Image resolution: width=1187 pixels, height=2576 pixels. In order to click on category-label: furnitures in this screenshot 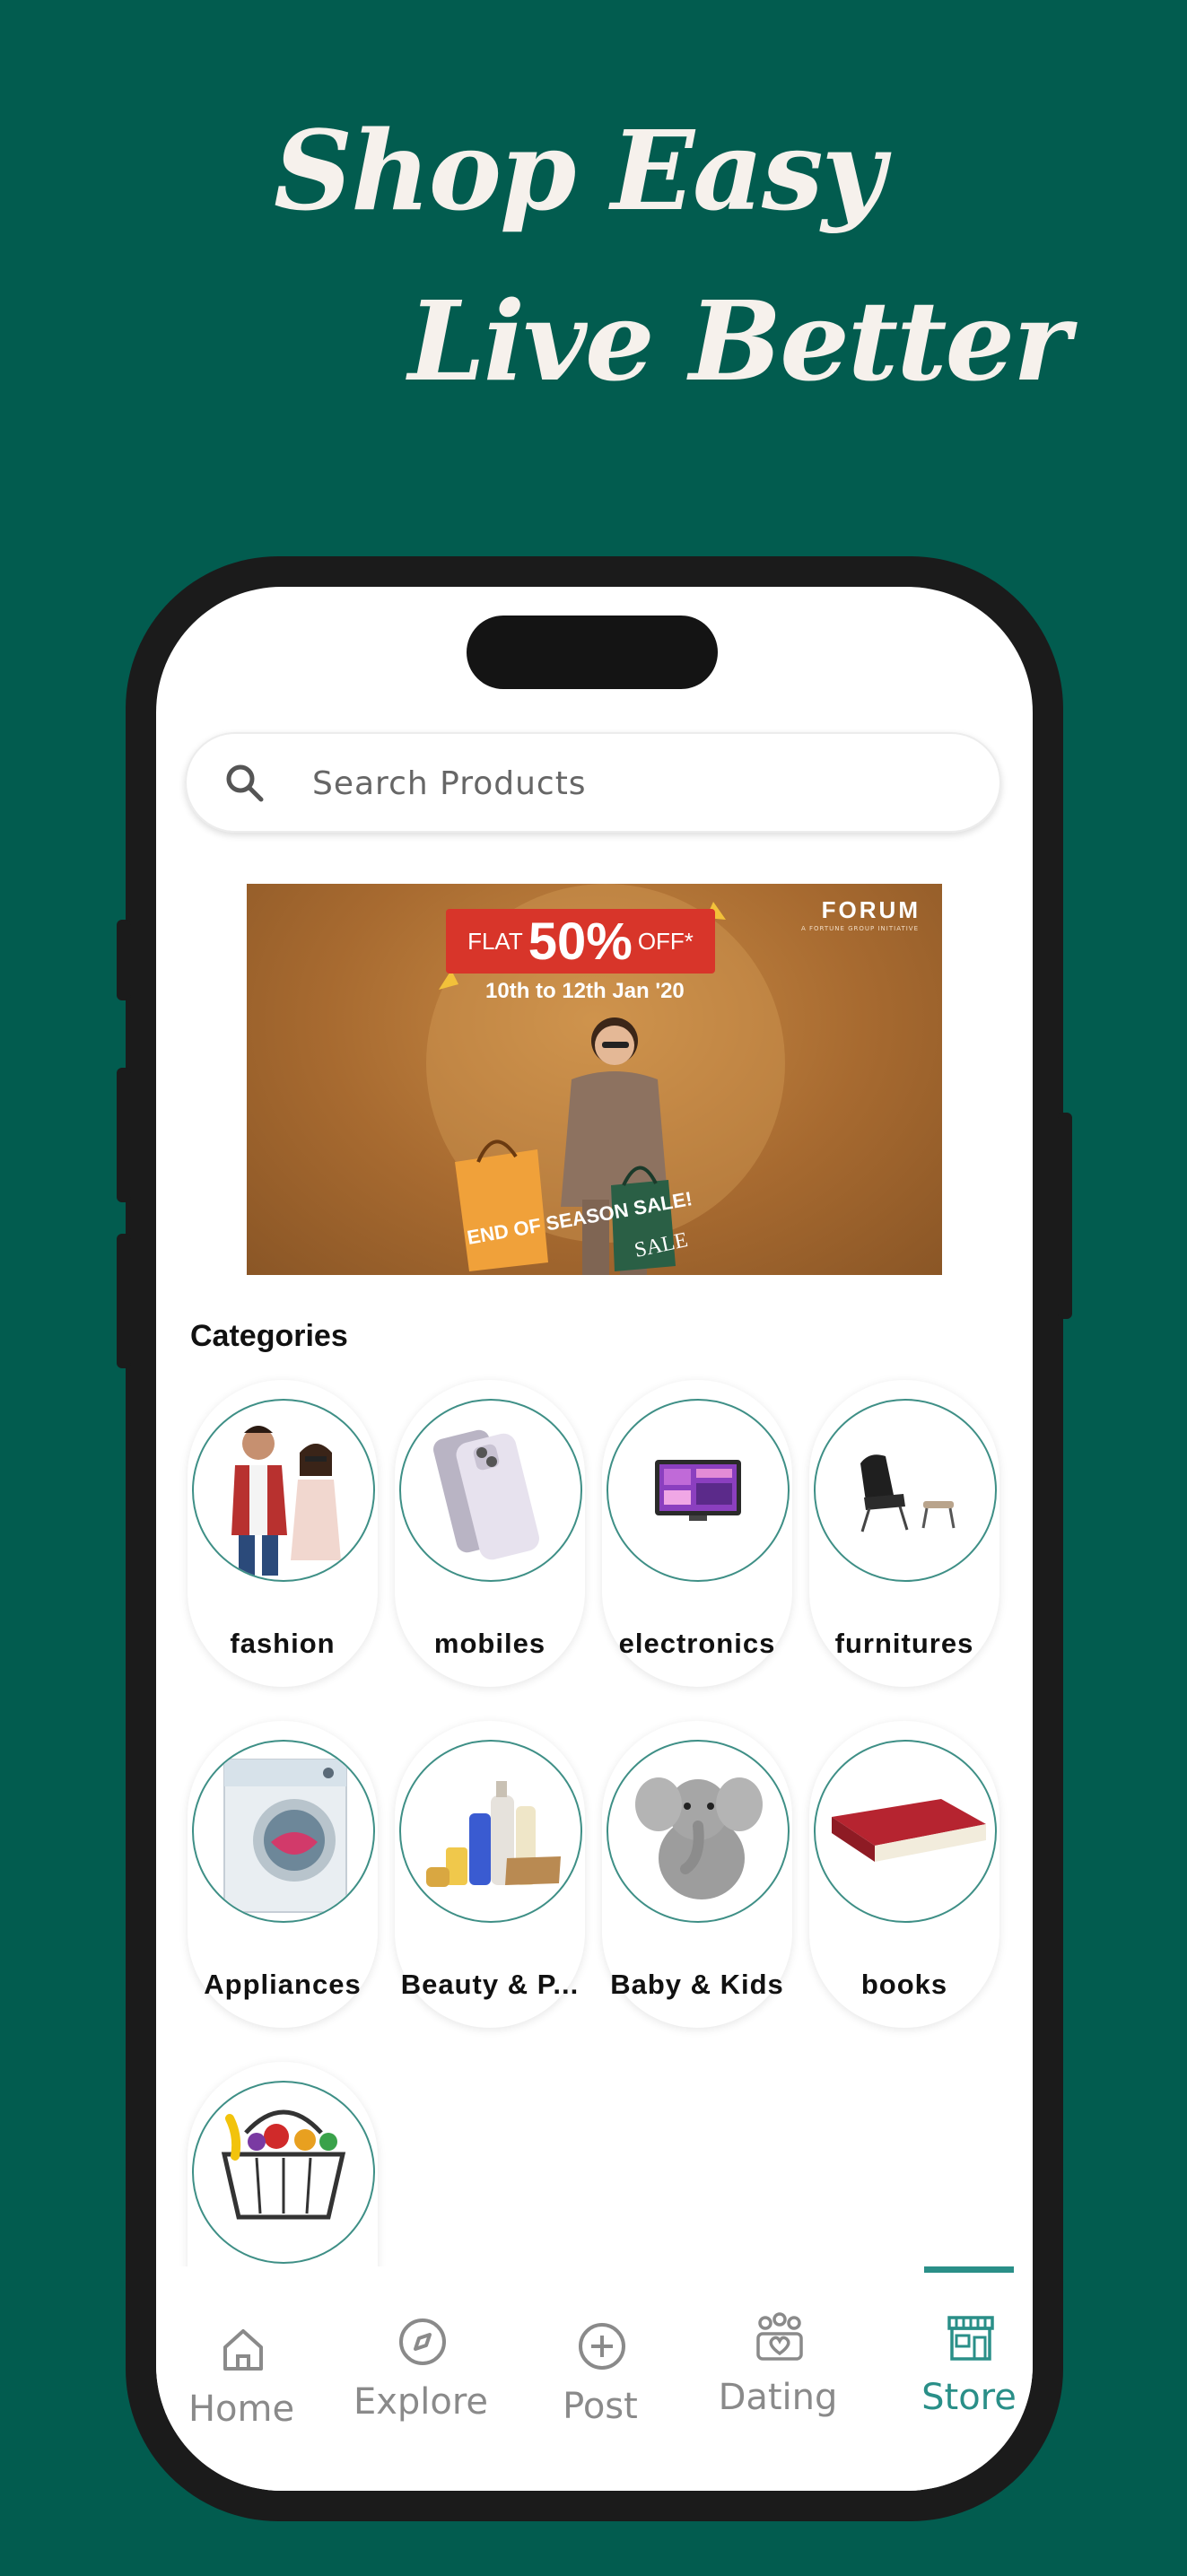, I will do `click(904, 1644)`.